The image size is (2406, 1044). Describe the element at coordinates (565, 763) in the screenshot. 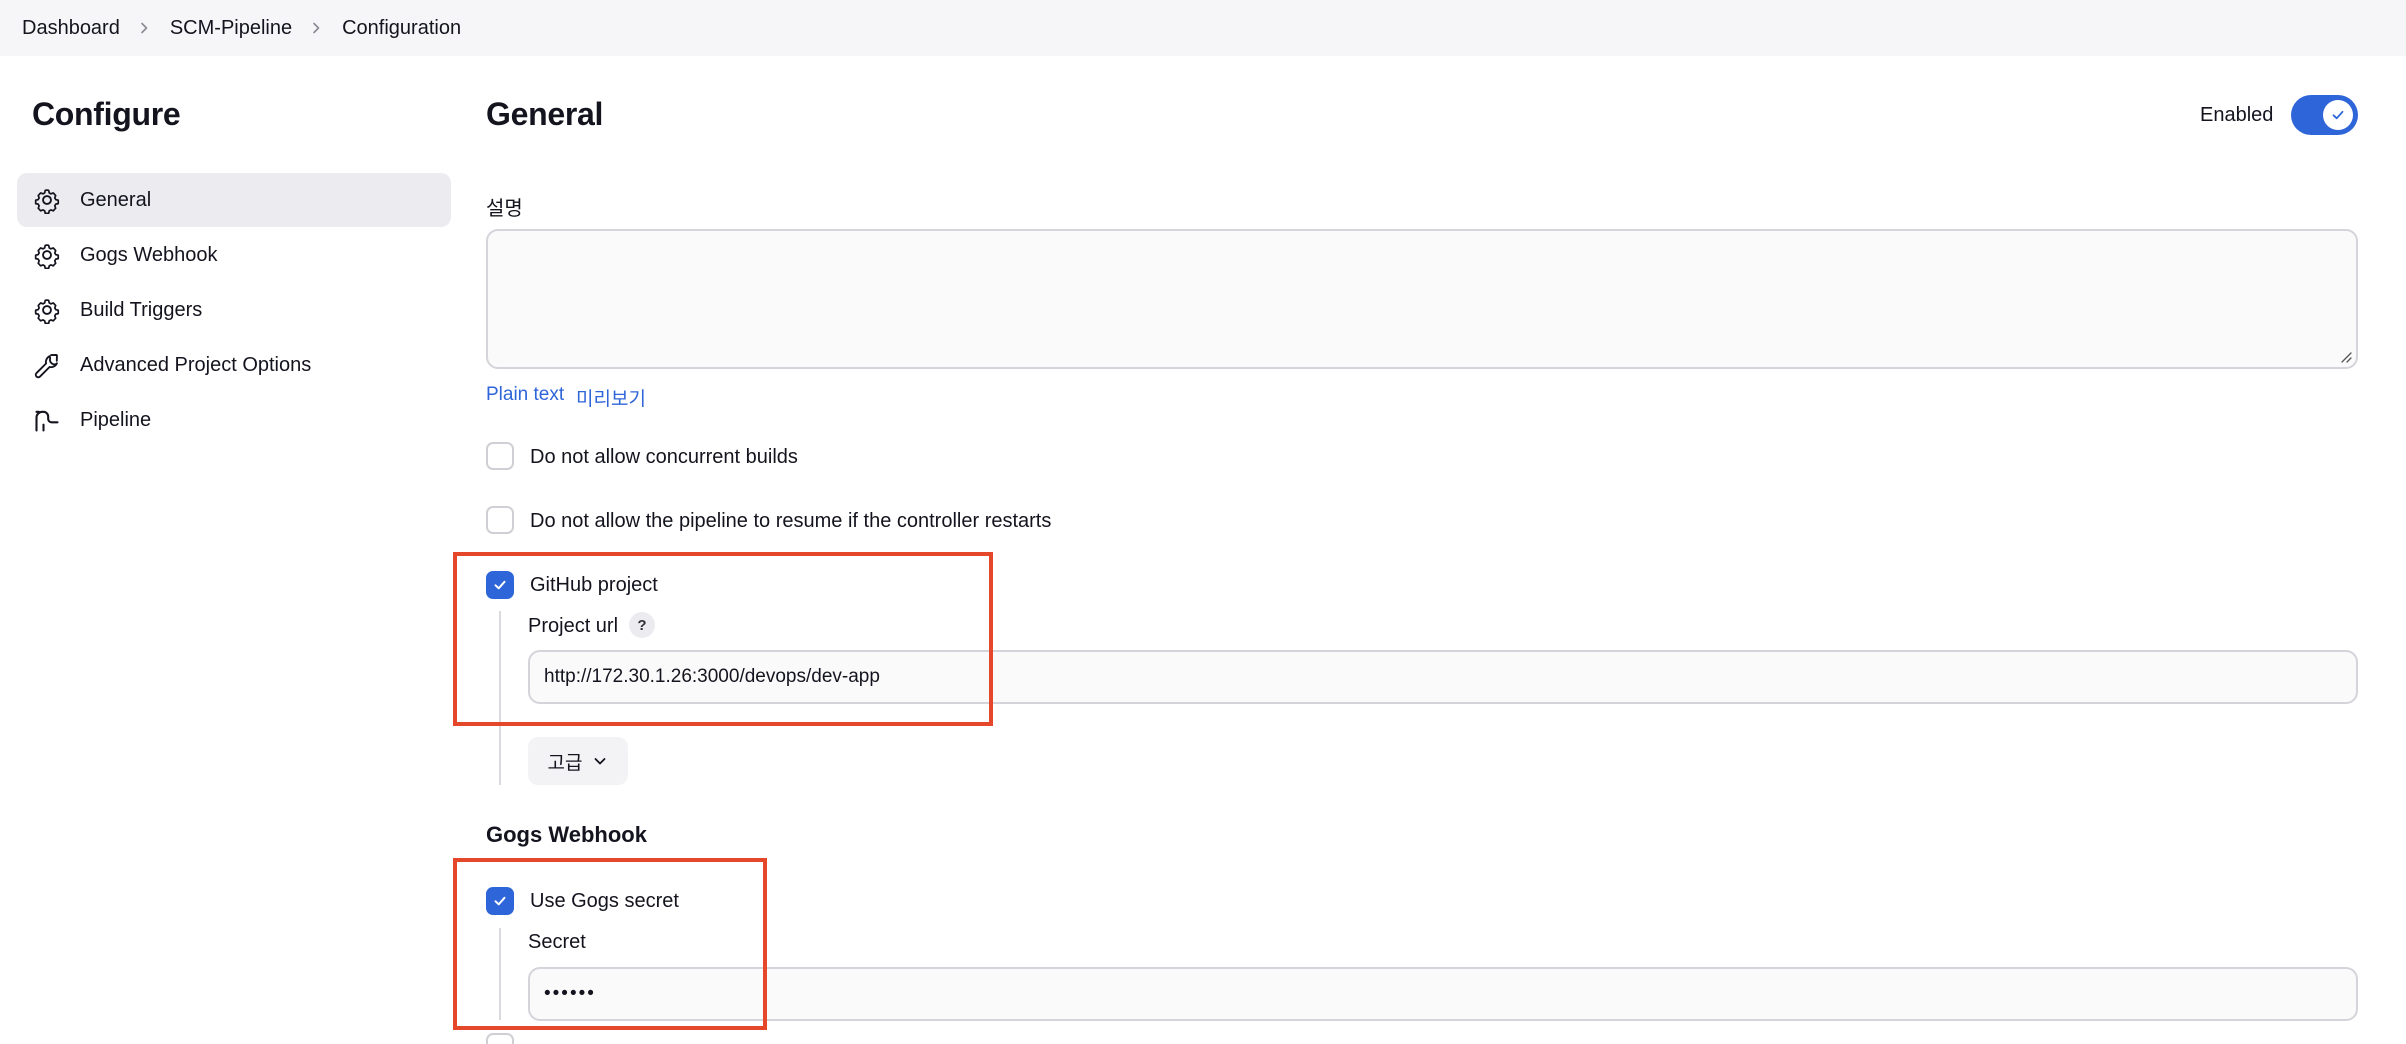

I see `advanced-button-label: 고급` at that location.